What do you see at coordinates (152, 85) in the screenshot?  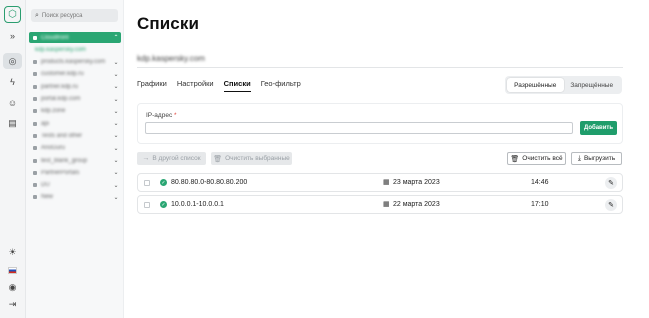 I see `tab-charts: Графики` at bounding box center [152, 85].